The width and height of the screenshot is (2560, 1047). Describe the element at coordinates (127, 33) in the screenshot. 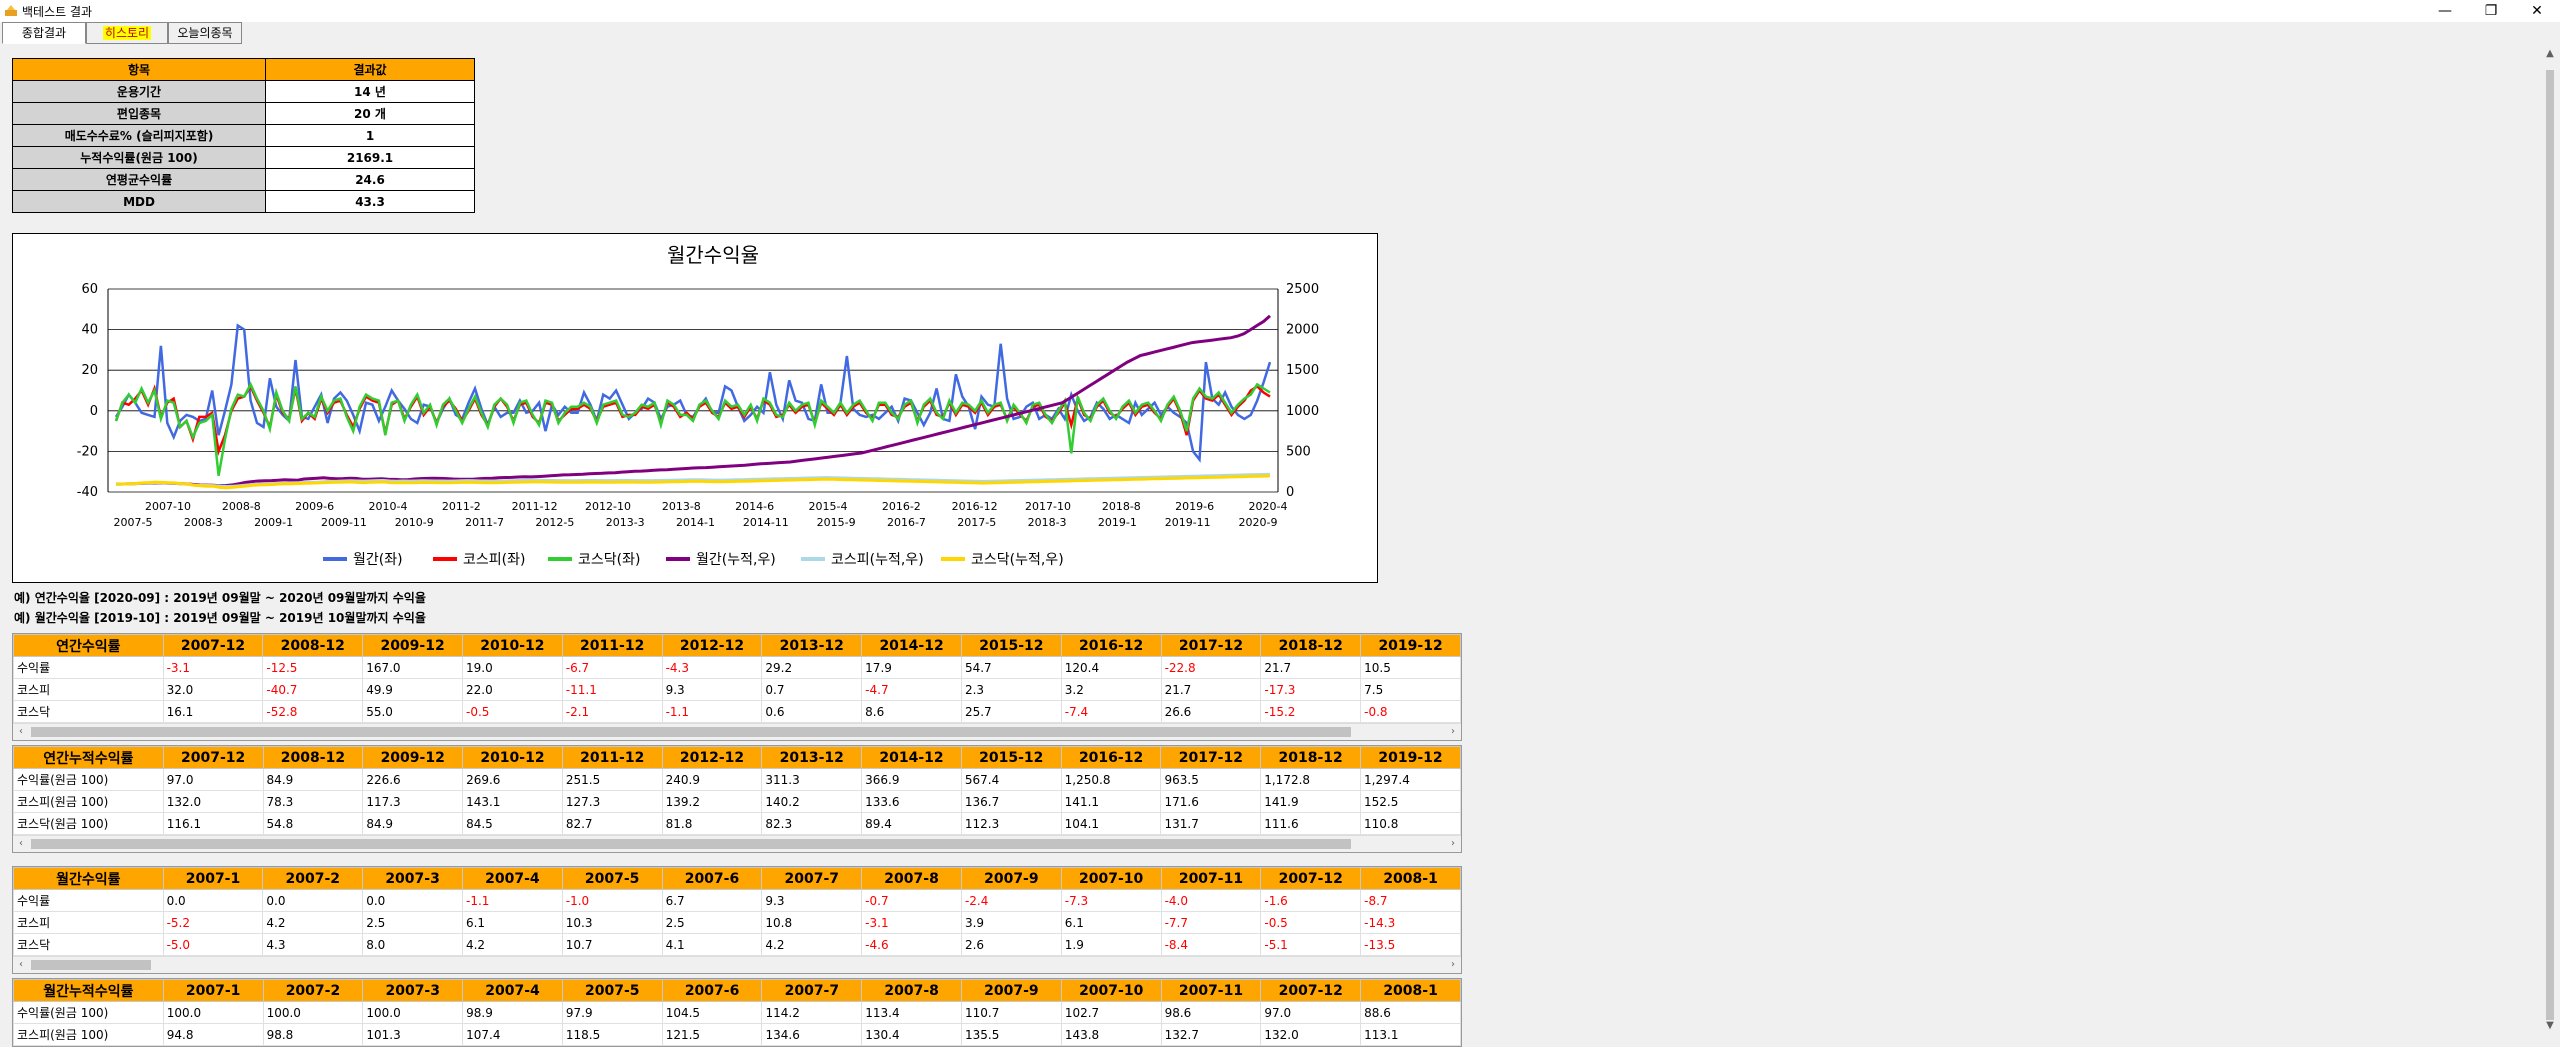

I see `tab-history: 히스토리` at that location.